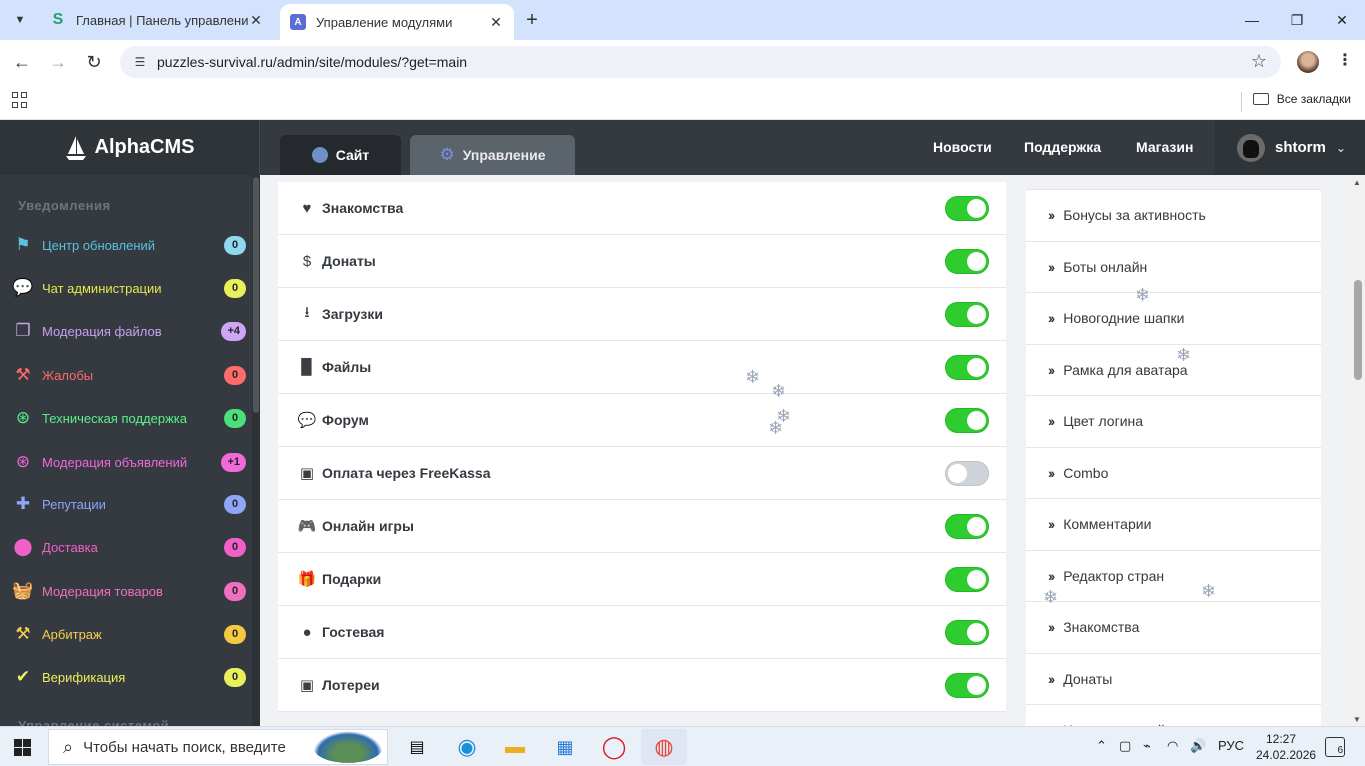 The height and width of the screenshot is (766, 1365). What do you see at coordinates (140, 62) in the screenshot?
I see `site-settings-icon: ☰` at bounding box center [140, 62].